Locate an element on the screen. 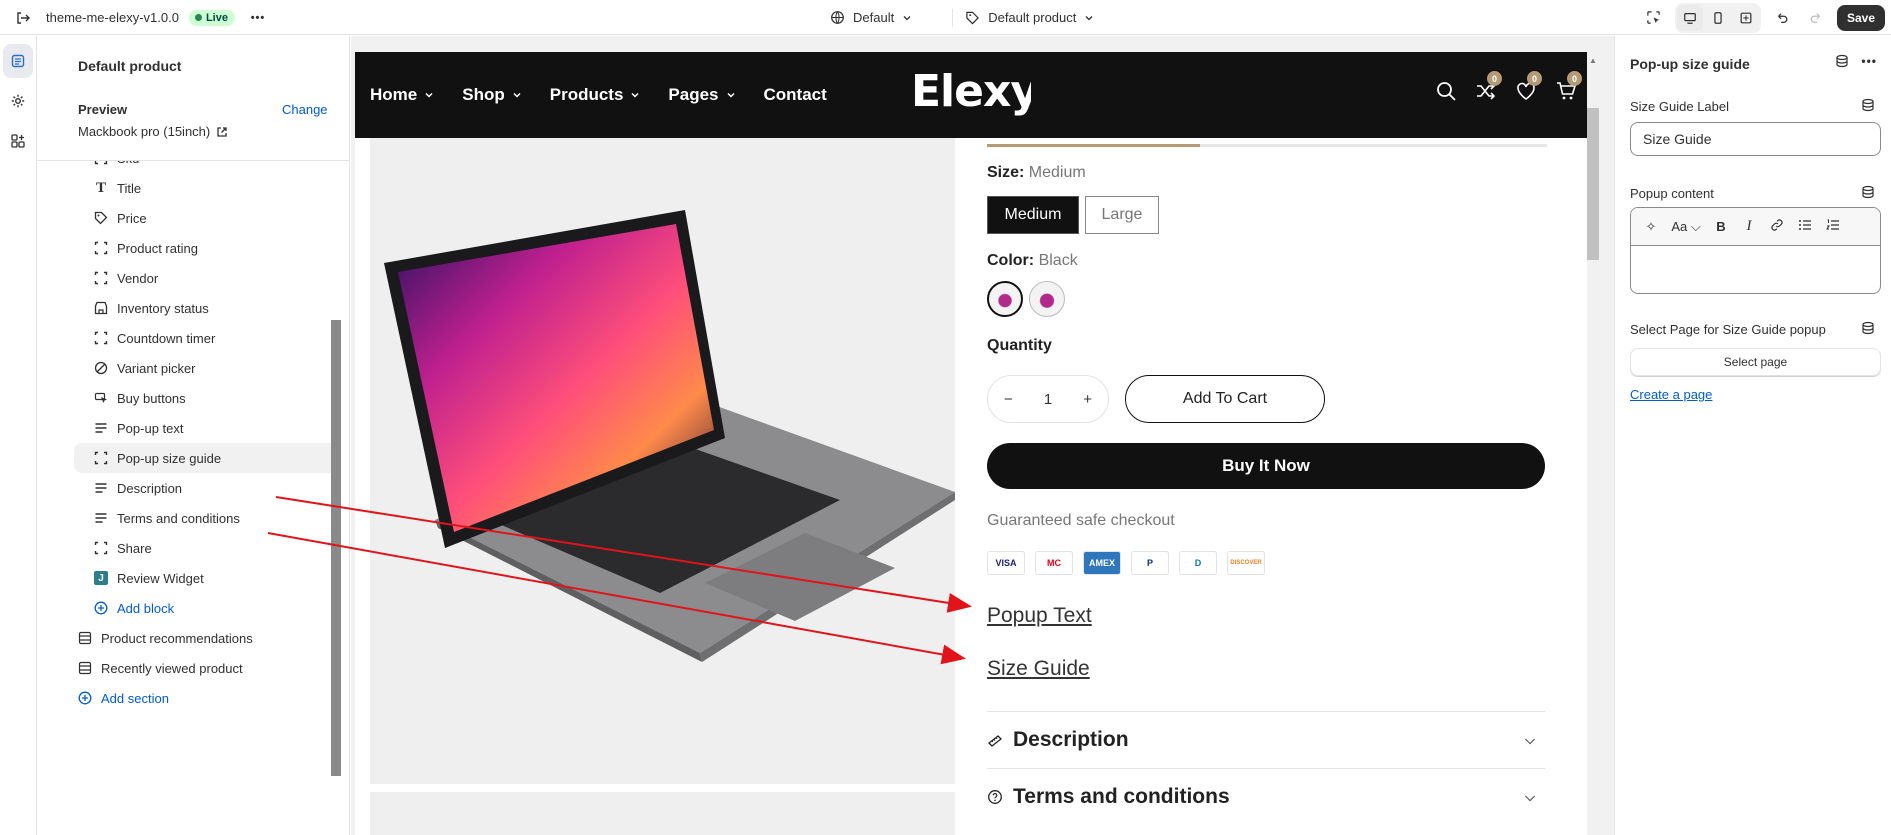 Image resolution: width=1891 pixels, height=835 pixels. bullet-list-icon is located at coordinates (1805, 226).